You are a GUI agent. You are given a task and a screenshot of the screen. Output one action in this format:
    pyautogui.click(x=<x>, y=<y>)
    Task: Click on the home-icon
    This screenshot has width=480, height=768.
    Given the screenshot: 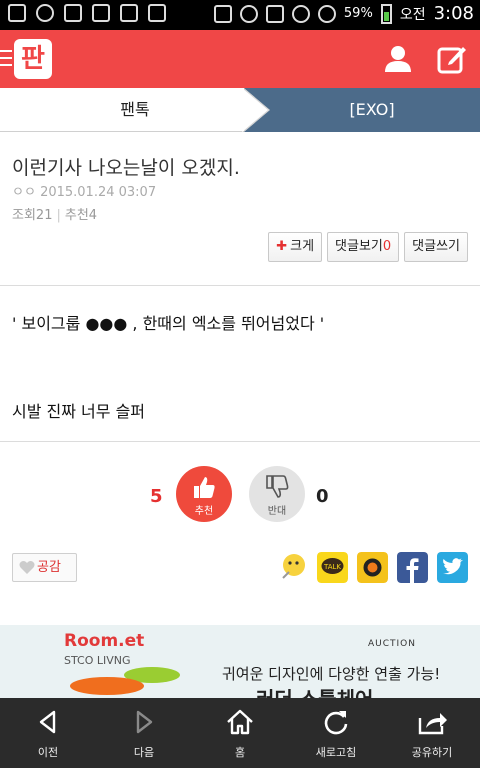 What is the action you would take?
    pyautogui.click(x=240, y=722)
    